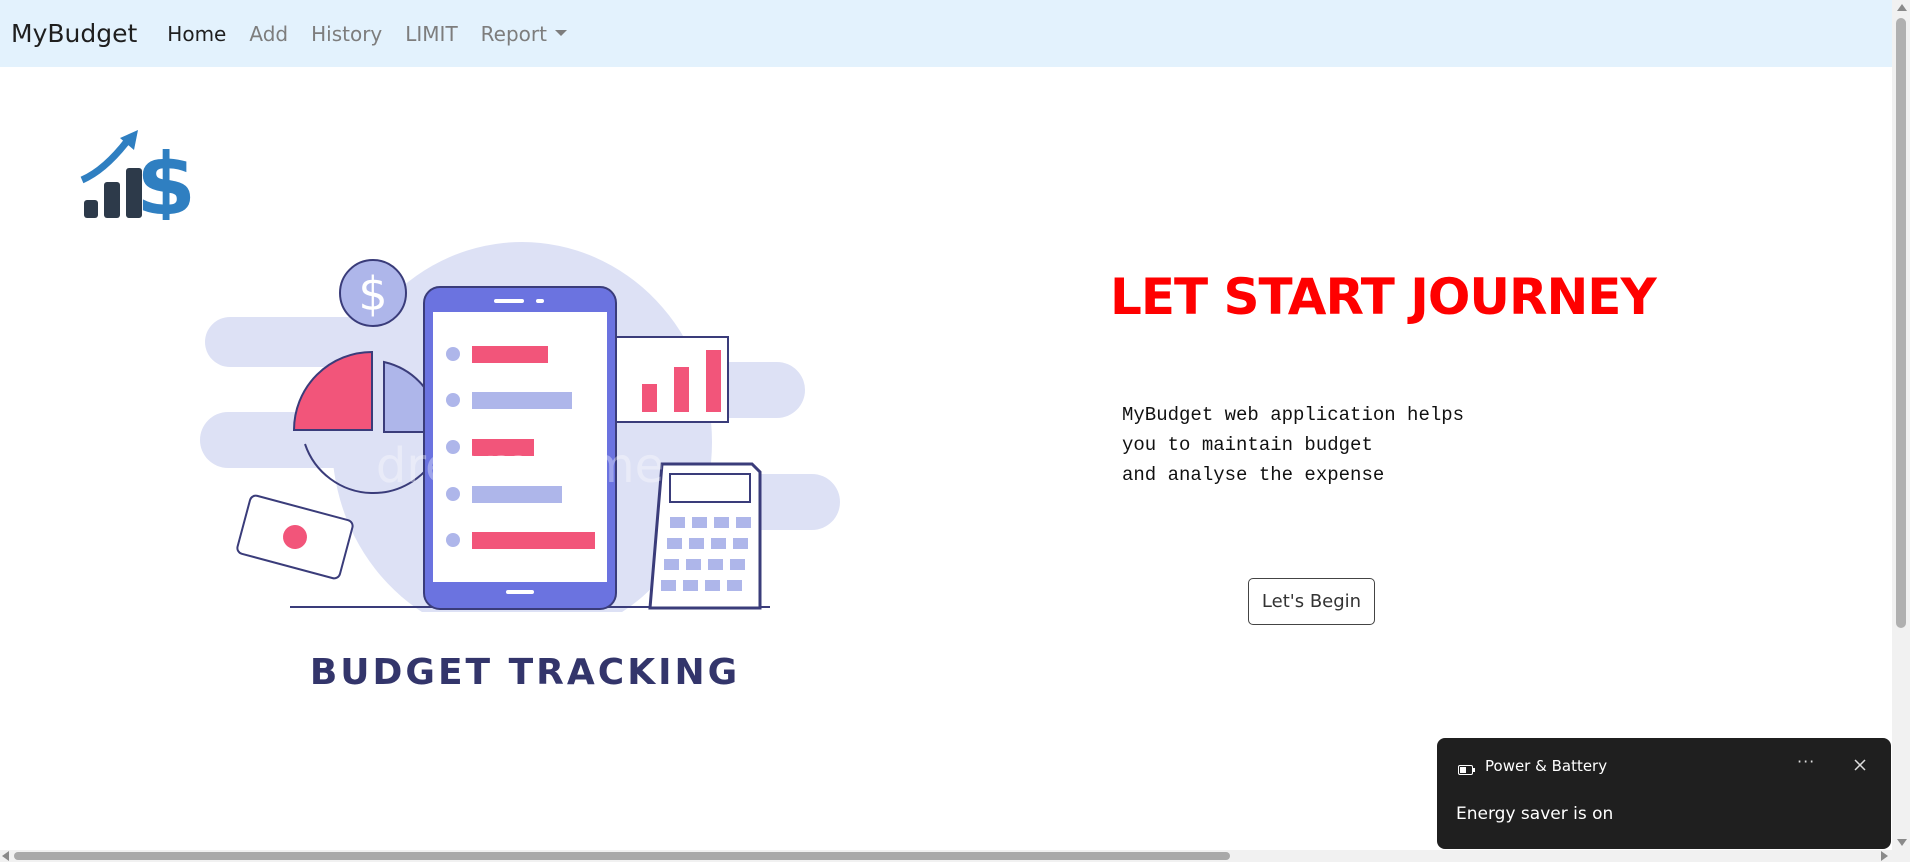 The width and height of the screenshot is (1910, 862). What do you see at coordinates (74, 33) in the screenshot?
I see `navbar-brand: MyBudget` at bounding box center [74, 33].